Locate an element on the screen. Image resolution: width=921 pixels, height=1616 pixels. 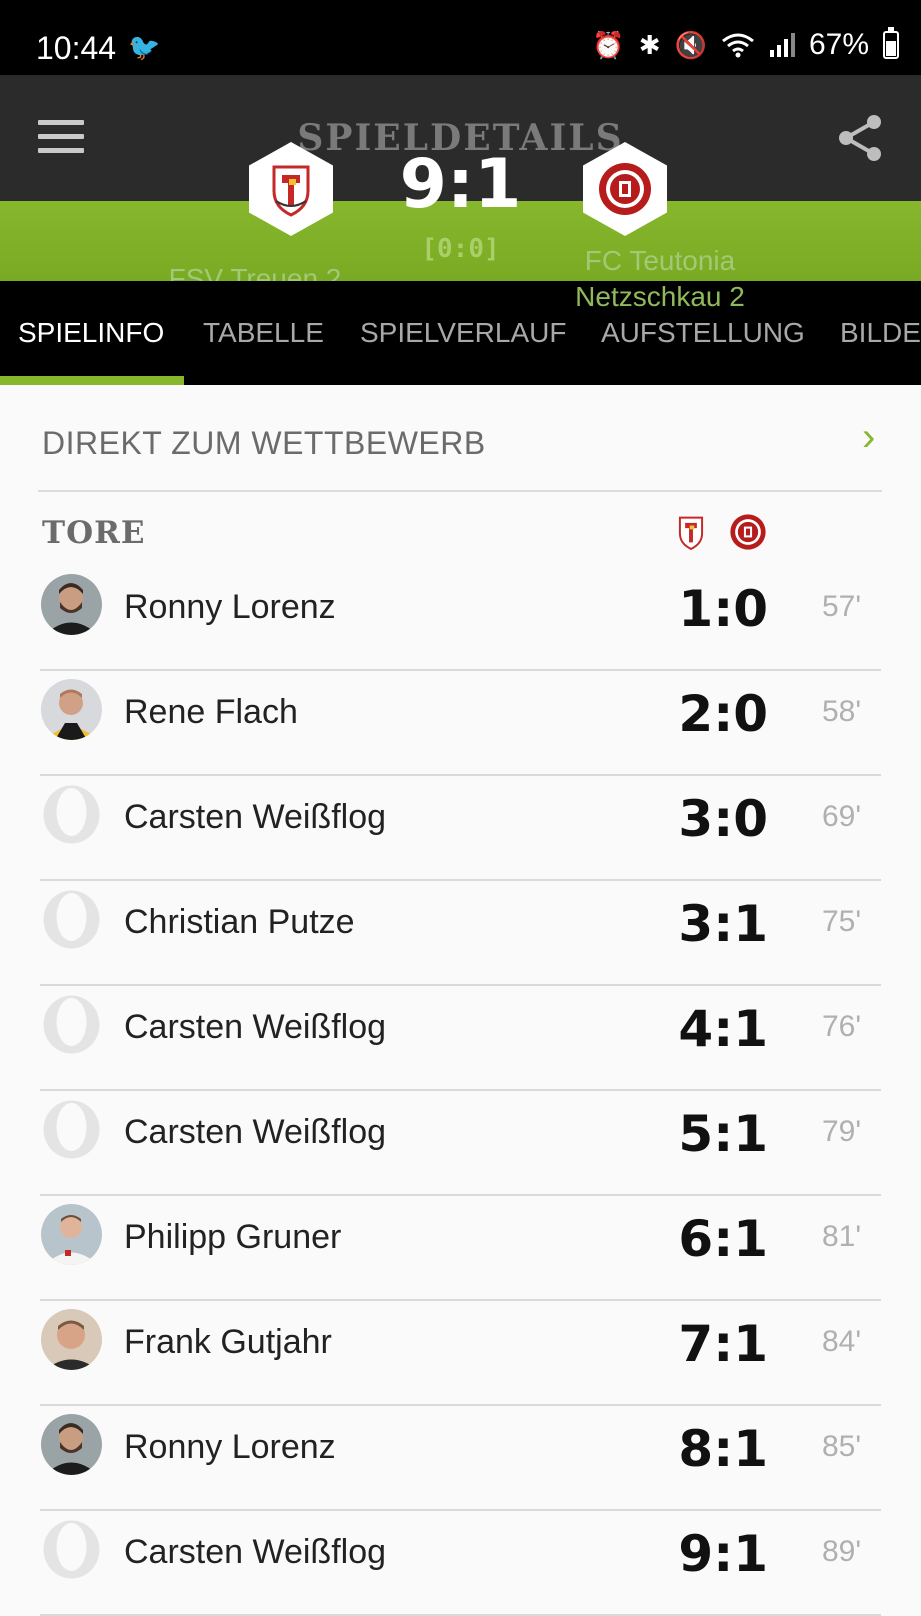
away-team-crest-icon is located at coordinates (625, 189).